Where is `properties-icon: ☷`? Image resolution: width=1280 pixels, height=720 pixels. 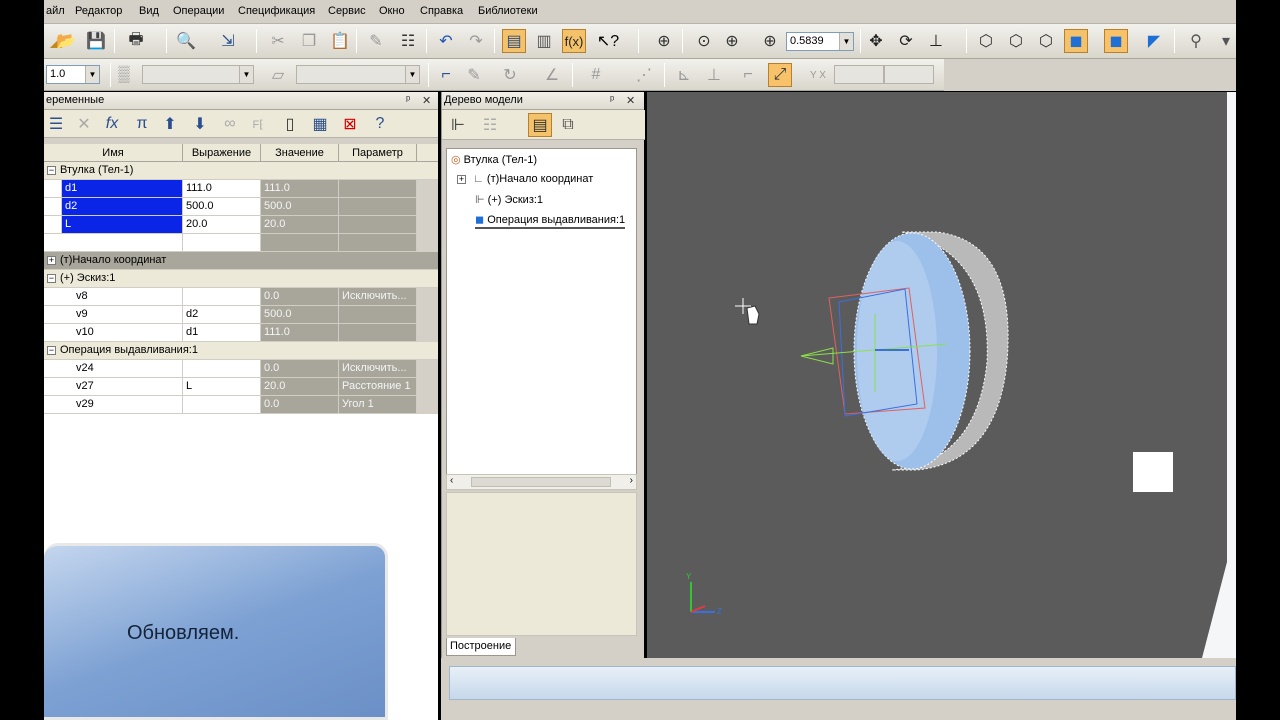 properties-icon: ☷ is located at coordinates (408, 41).